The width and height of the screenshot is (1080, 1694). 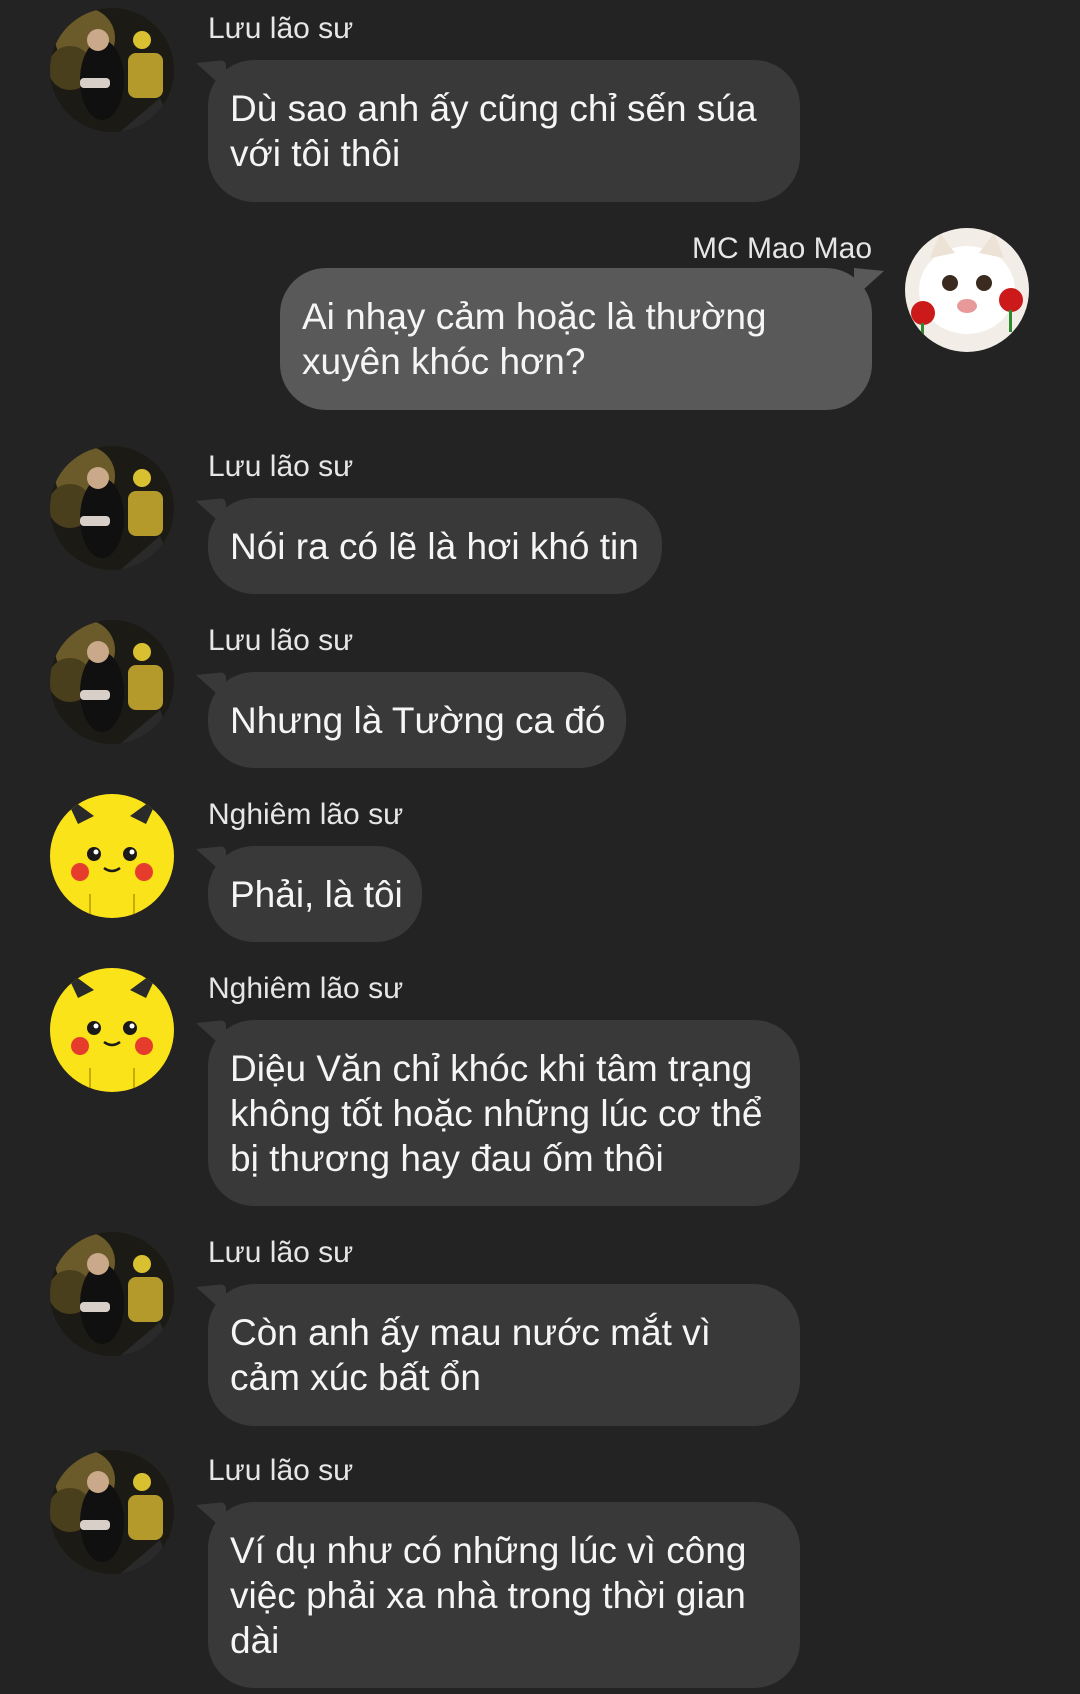 I want to click on message-text: dài, so click(x=255, y=1640).